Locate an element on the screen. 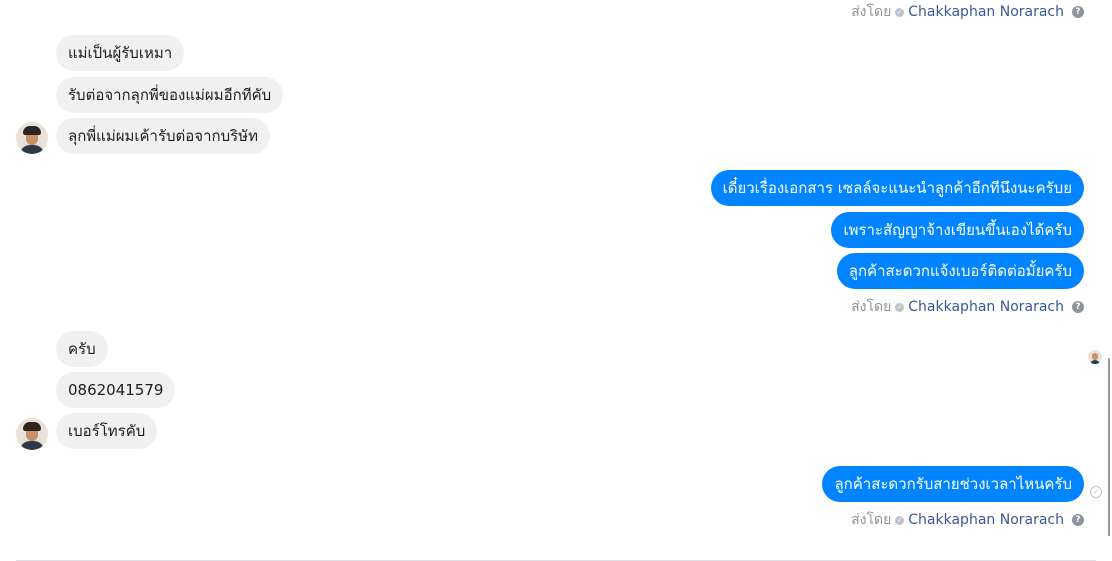 This screenshot has width=1112, height=561. message-bubble-outgoing: ลูกค้าสะดวกแจ้งเบอร์ติดต่อมั้ยครับ is located at coordinates (960, 271).